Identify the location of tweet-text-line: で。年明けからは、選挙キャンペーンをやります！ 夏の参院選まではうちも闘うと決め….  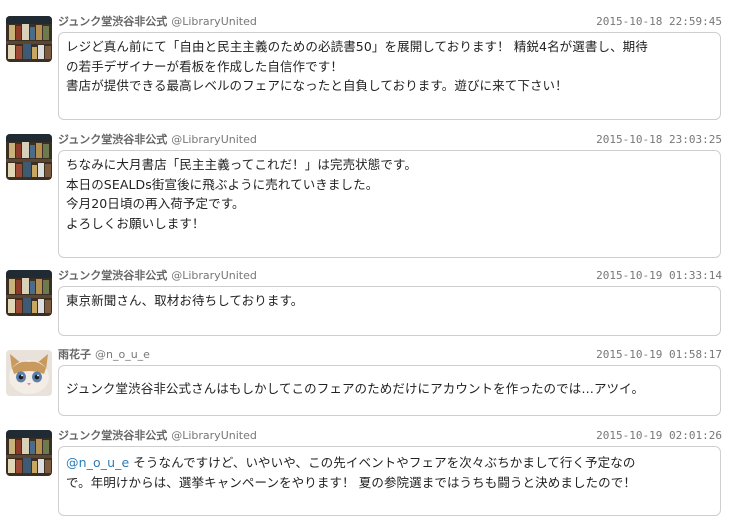
(351, 482).